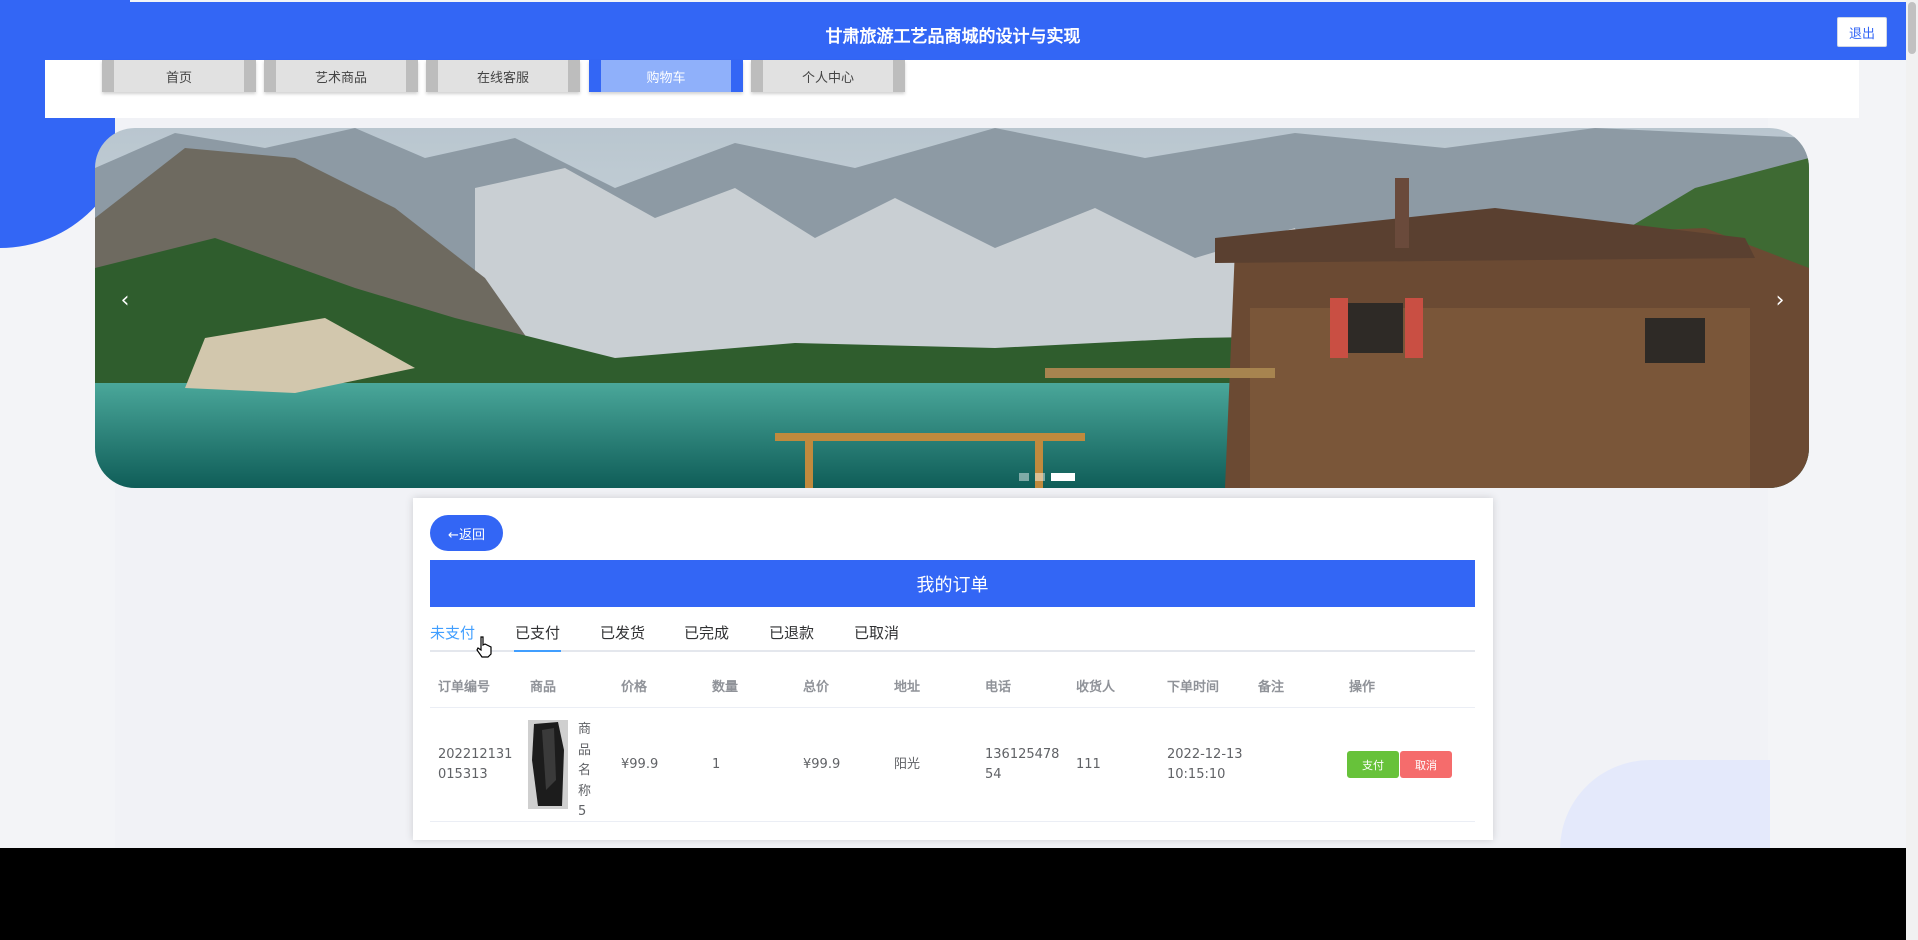 The image size is (1918, 940). Describe the element at coordinates (125, 300) in the screenshot. I see `carousel-prev-icon: ‹` at that location.